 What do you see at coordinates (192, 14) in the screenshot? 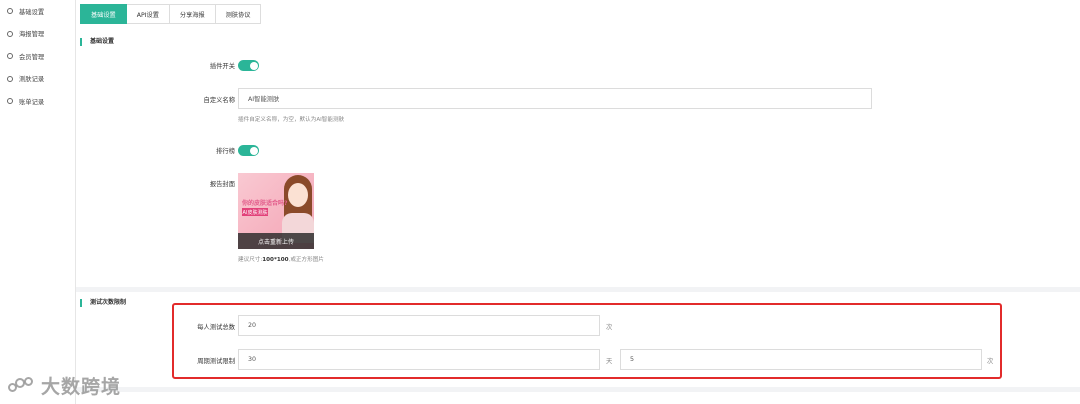
I see `tab-share-poster: 分享海报` at bounding box center [192, 14].